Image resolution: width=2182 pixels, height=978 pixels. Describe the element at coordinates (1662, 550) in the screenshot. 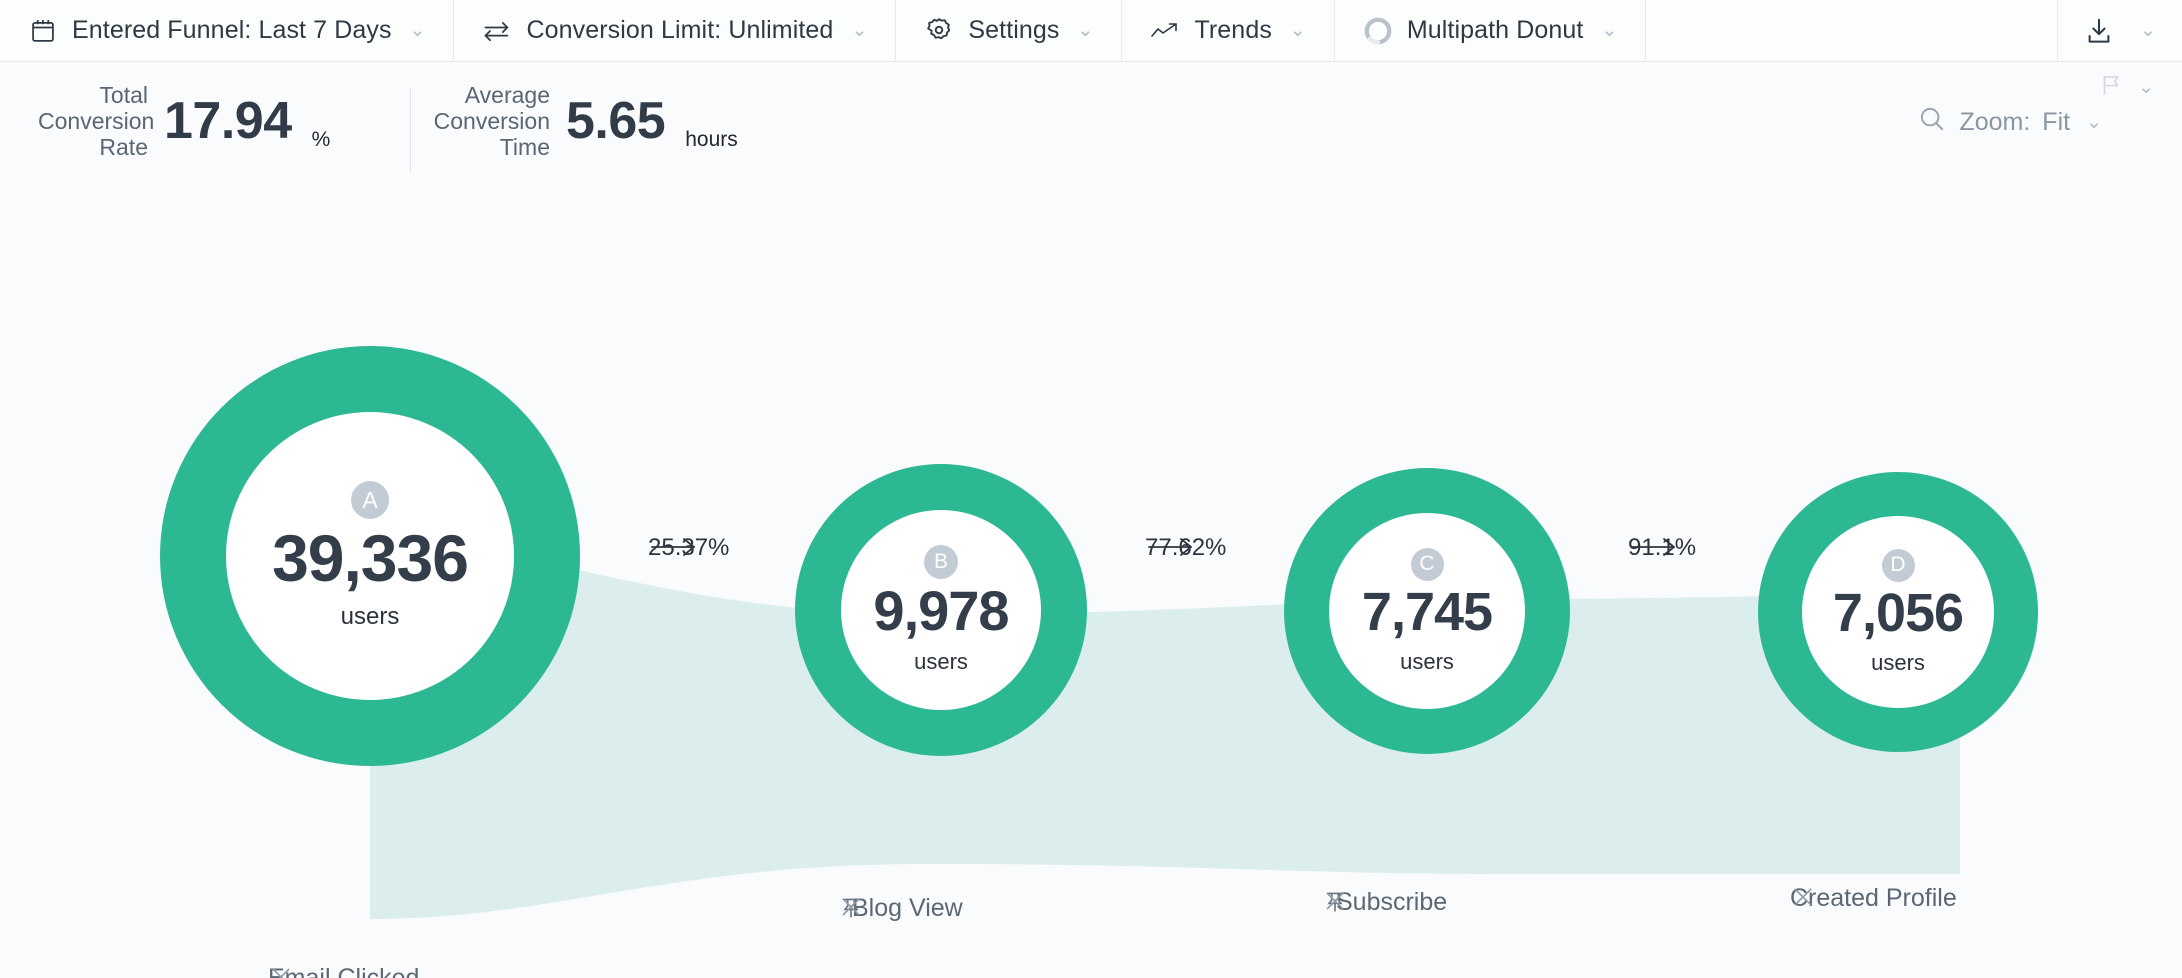

I see `funnel-transition-c-d: 91.1%` at that location.